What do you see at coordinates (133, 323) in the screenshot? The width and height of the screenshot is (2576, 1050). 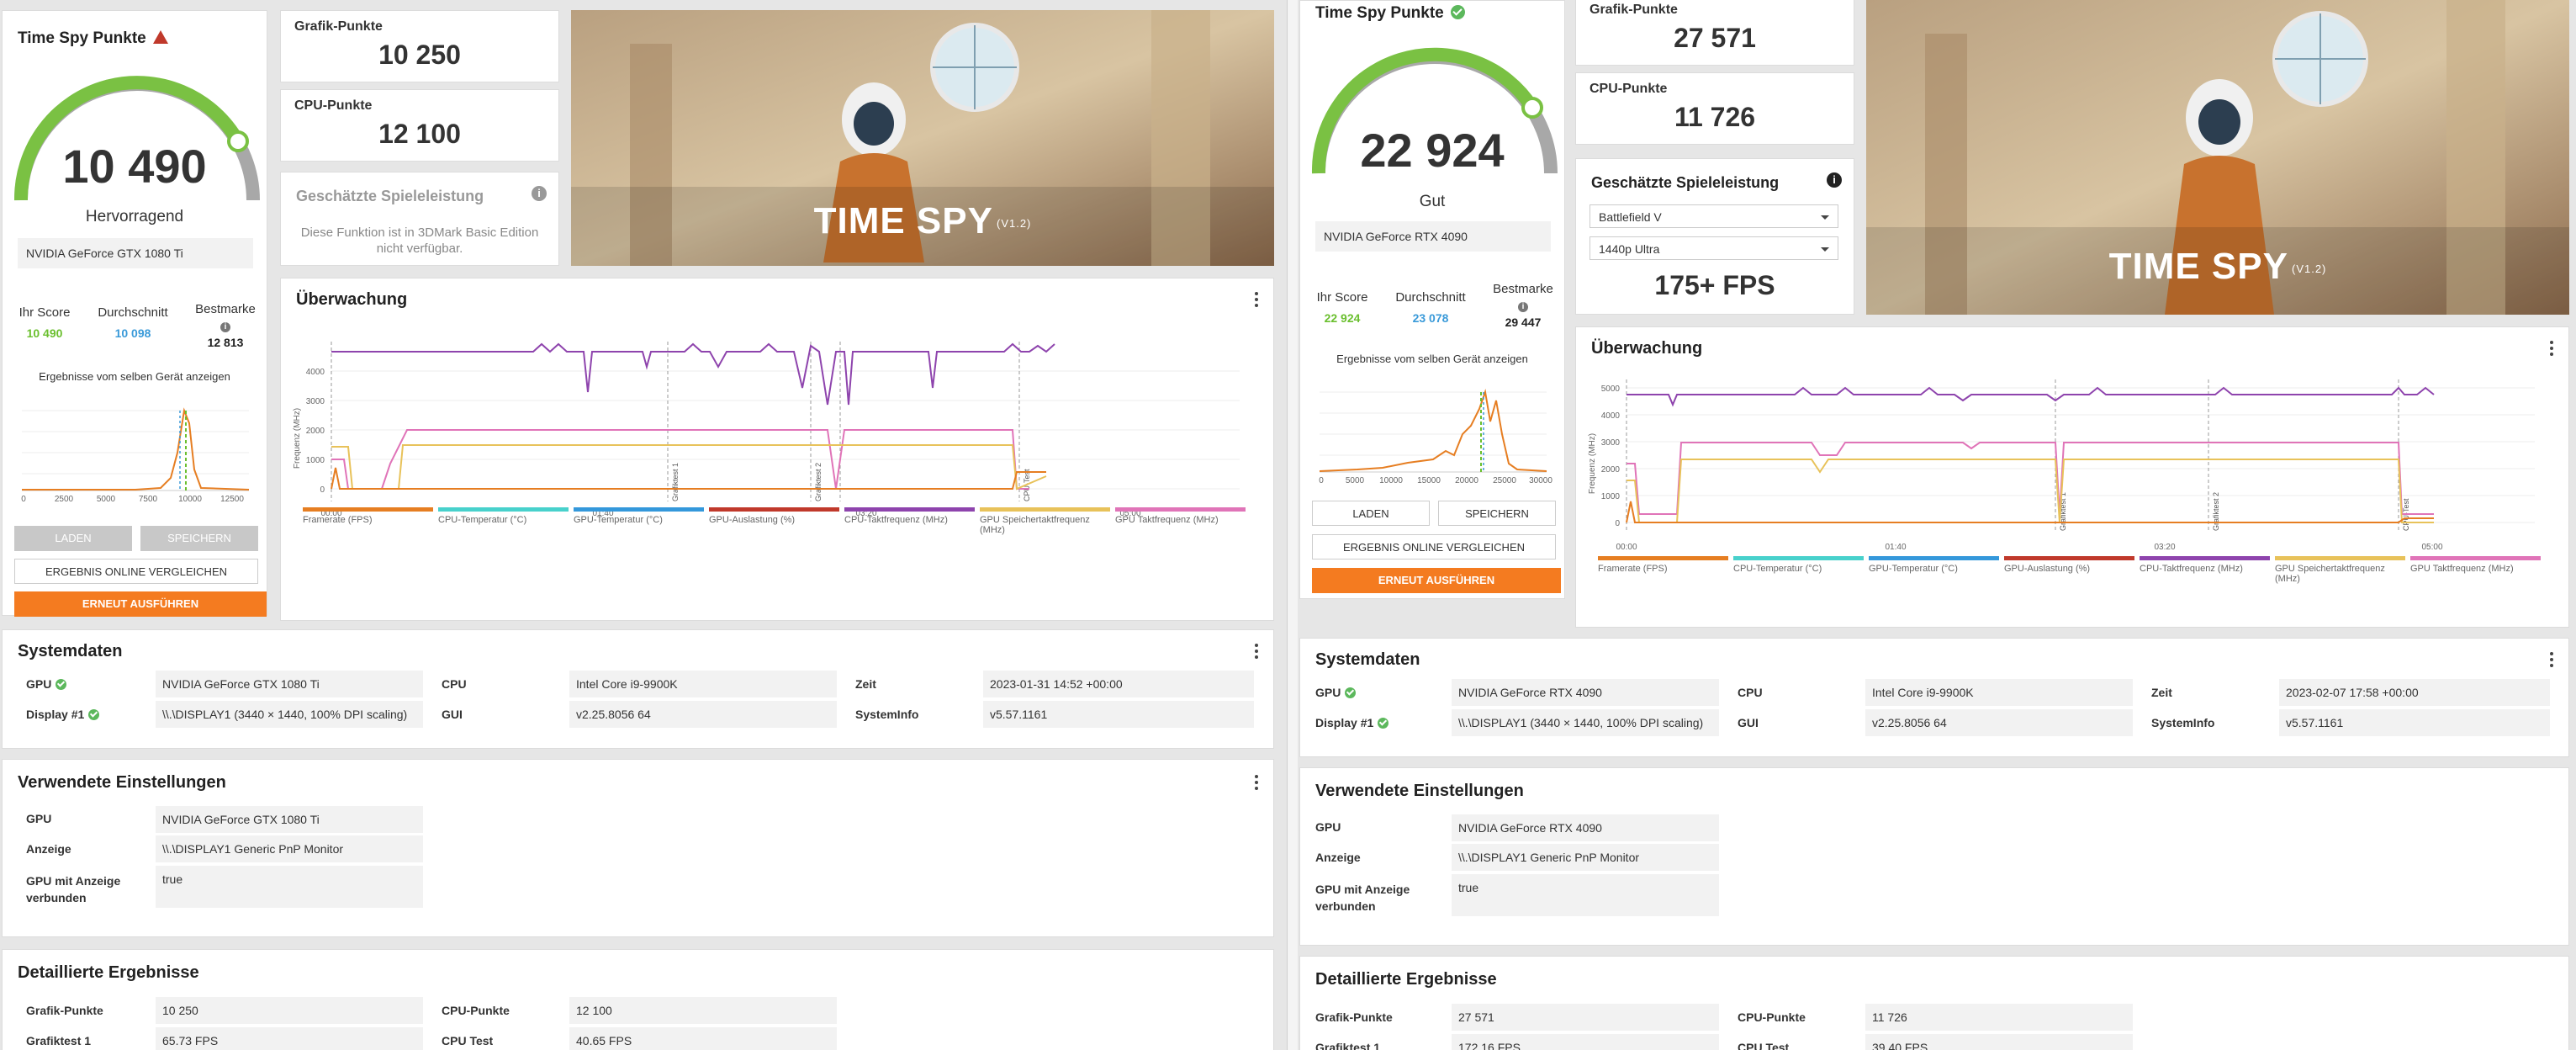 I see `average-stat: Durchschnitt 10 098` at bounding box center [133, 323].